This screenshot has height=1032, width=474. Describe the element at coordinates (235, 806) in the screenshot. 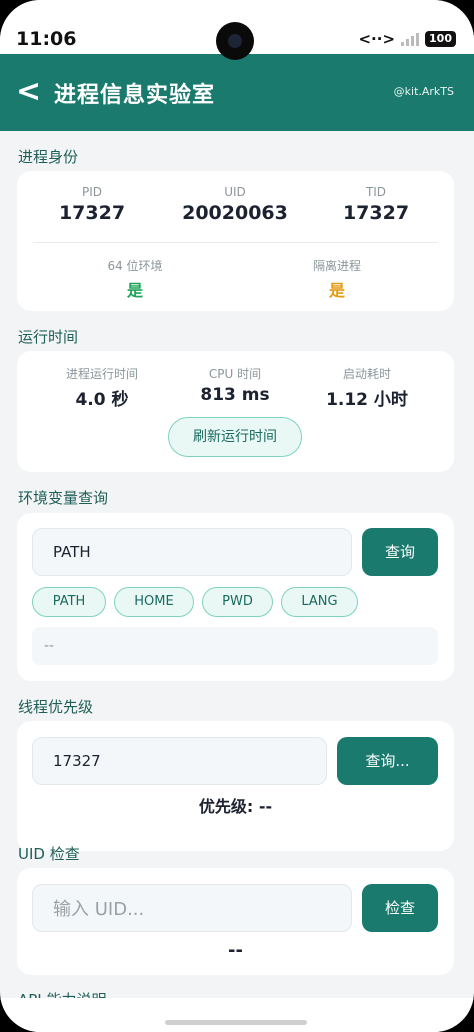

I see `priority-result: 优先级: --` at that location.